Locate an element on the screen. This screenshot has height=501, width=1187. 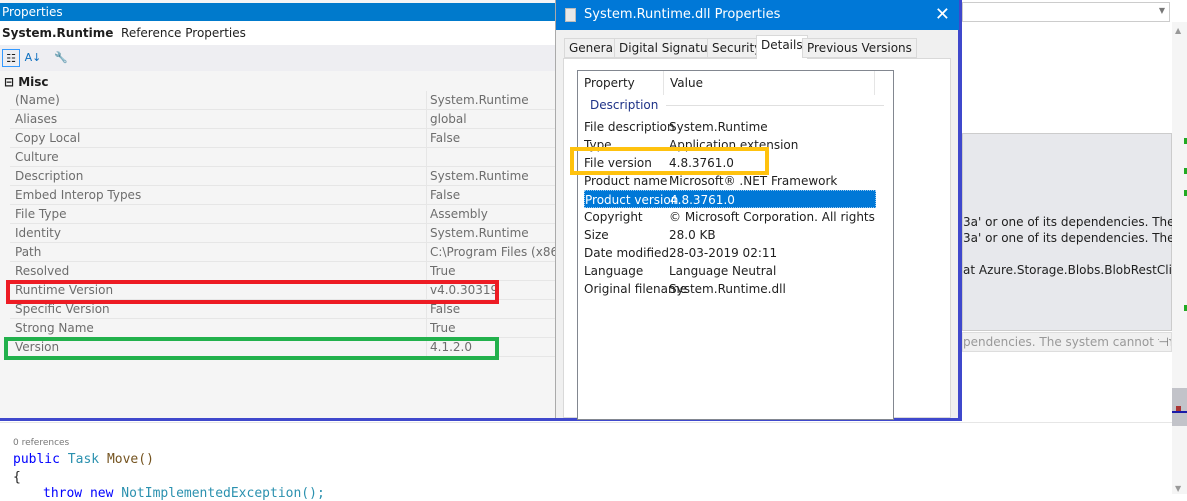
column-property: Property is located at coordinates (609, 83).